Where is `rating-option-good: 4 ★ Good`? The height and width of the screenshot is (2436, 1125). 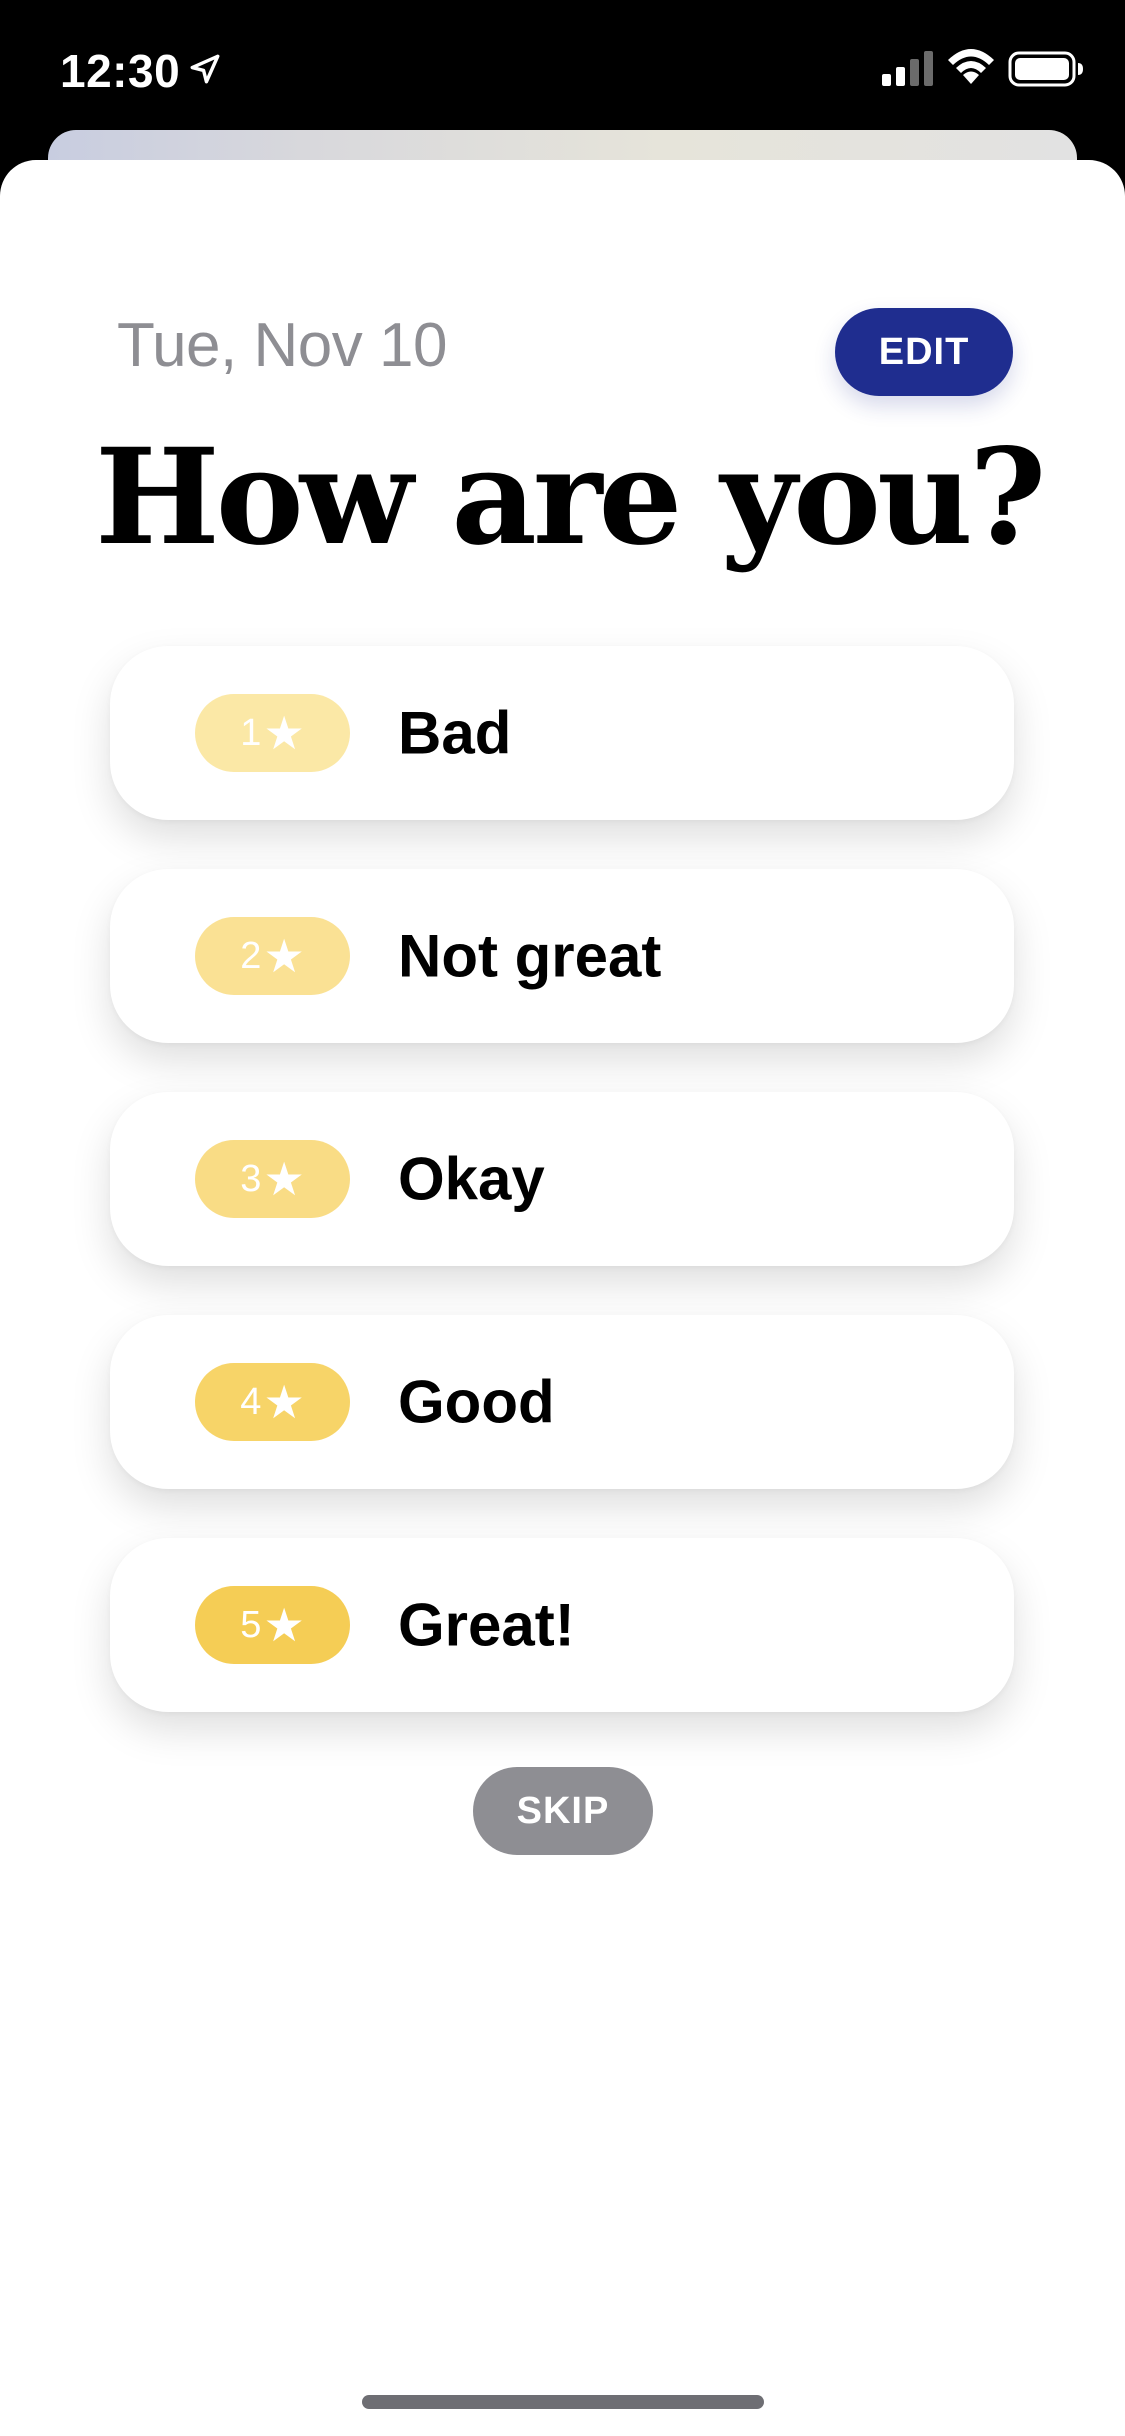
rating-option-good: 4 ★ Good is located at coordinates (562, 1402).